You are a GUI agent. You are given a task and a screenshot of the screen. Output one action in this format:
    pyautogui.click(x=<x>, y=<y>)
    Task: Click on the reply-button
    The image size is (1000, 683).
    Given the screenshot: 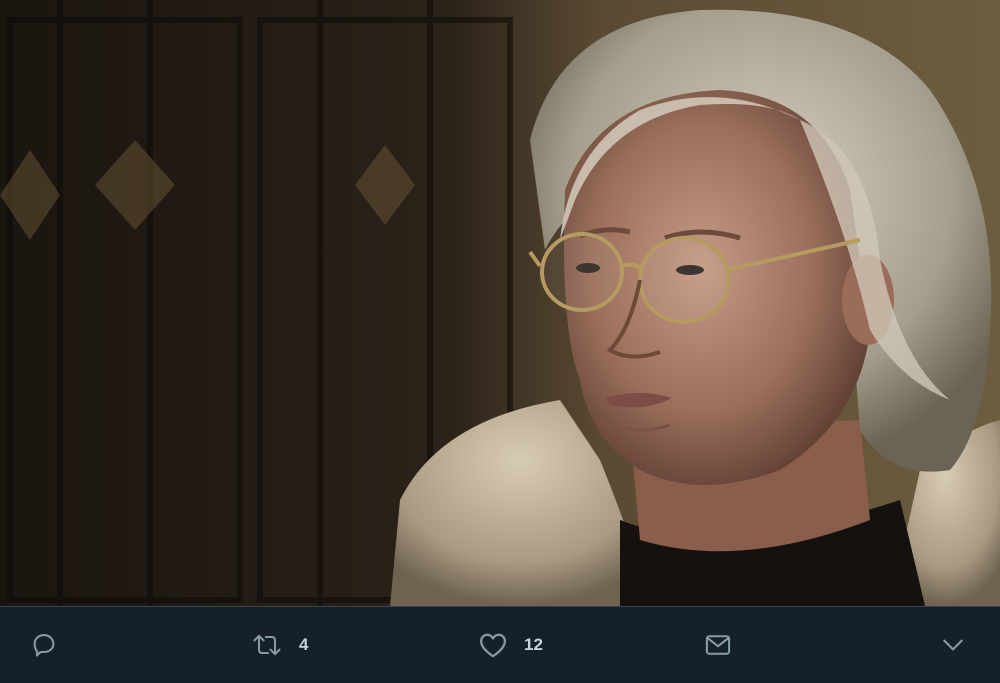 What is the action you would take?
    pyautogui.click(x=52, y=645)
    